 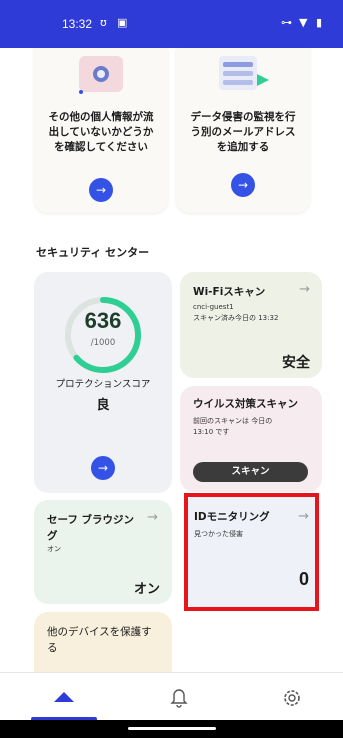 I want to click on bottom-navigation, so click(x=171, y=696).